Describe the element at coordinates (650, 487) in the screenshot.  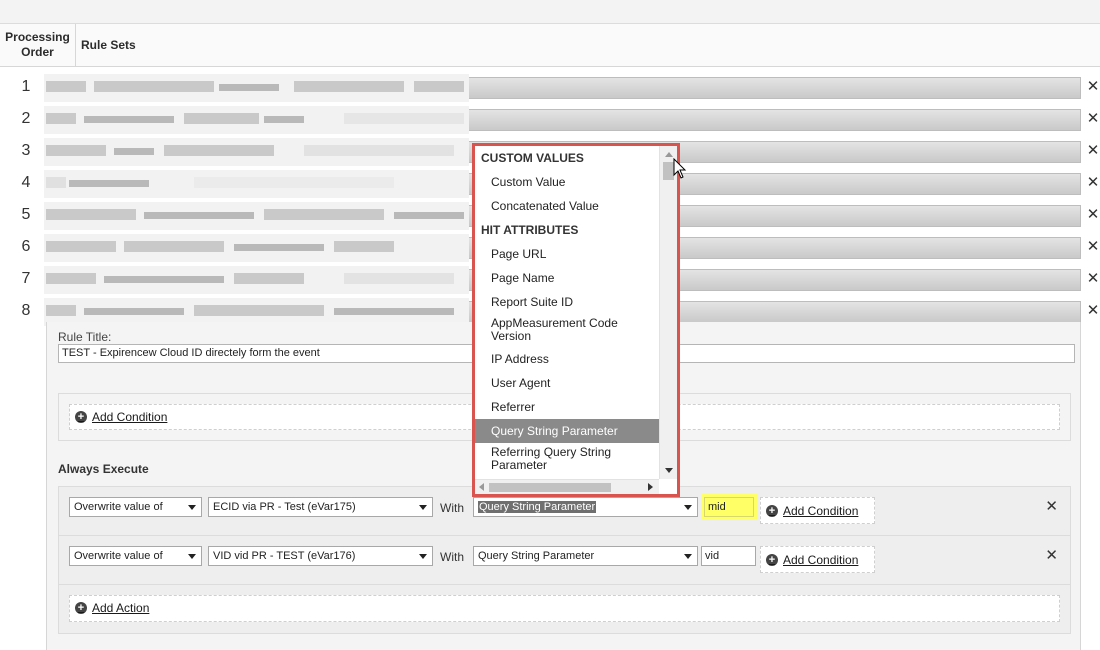
I see `scroll-right-arrow-icon` at that location.